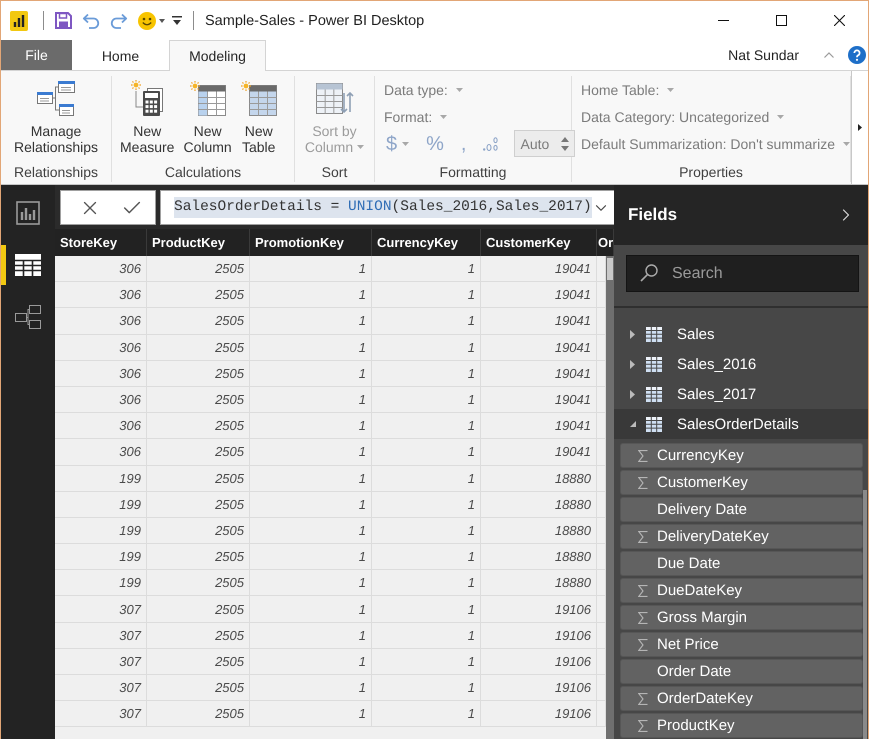  Describe the element at coordinates (63, 20) in the screenshot. I see `save-icon` at that location.